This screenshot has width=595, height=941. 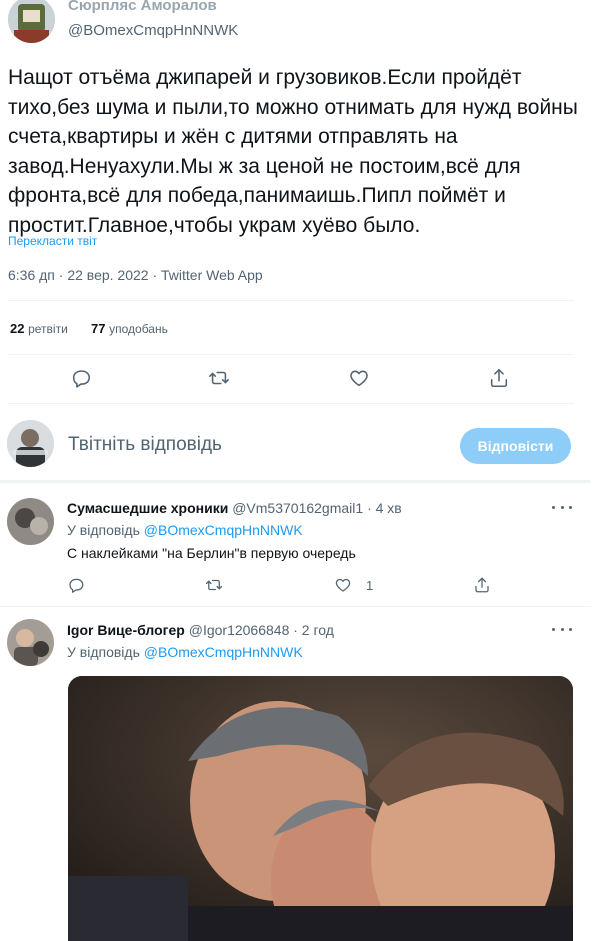 What do you see at coordinates (145, 445) in the screenshot?
I see `reply-input: Твітніть відповідь` at bounding box center [145, 445].